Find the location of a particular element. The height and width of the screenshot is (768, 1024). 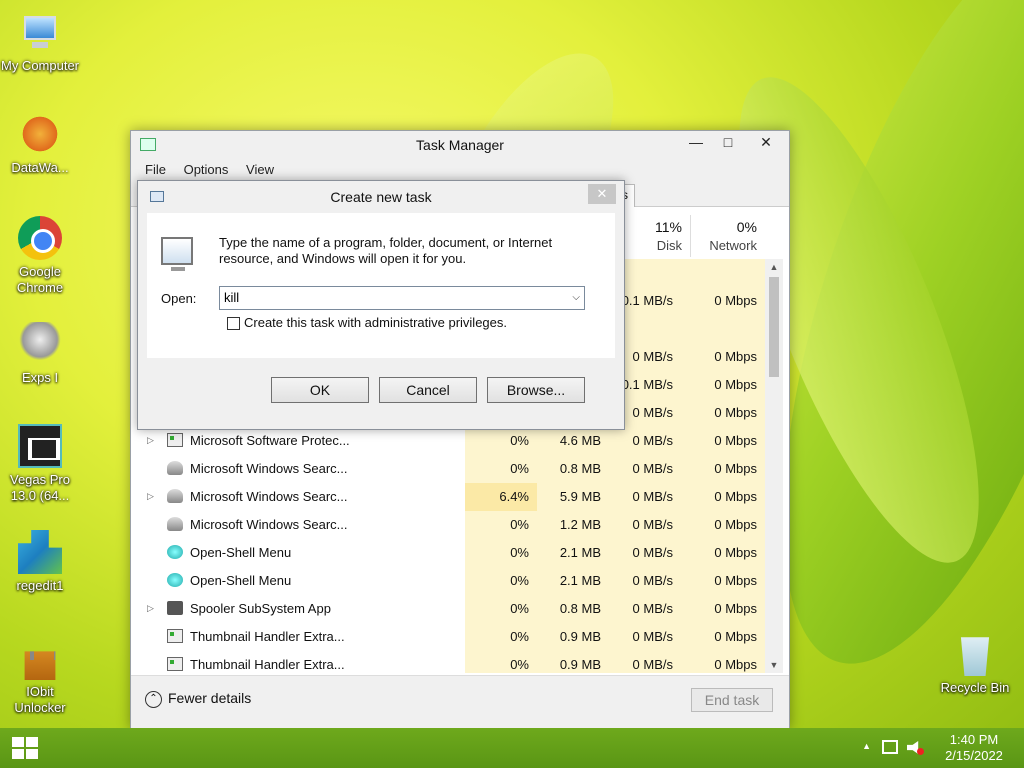

memory-cell: 2.1 MB is located at coordinates (573, 553).